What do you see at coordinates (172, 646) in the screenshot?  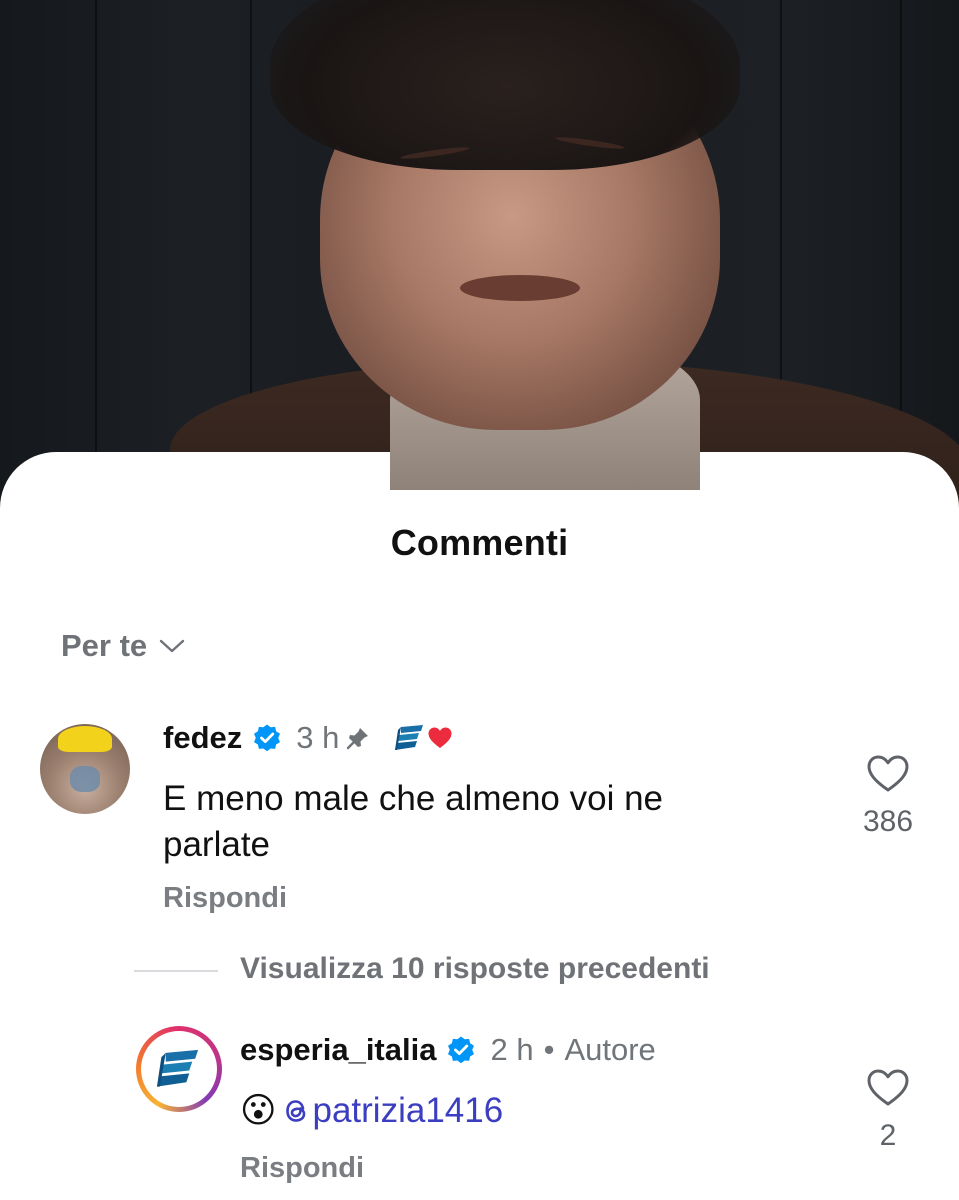 I see `chevron-down-icon` at bounding box center [172, 646].